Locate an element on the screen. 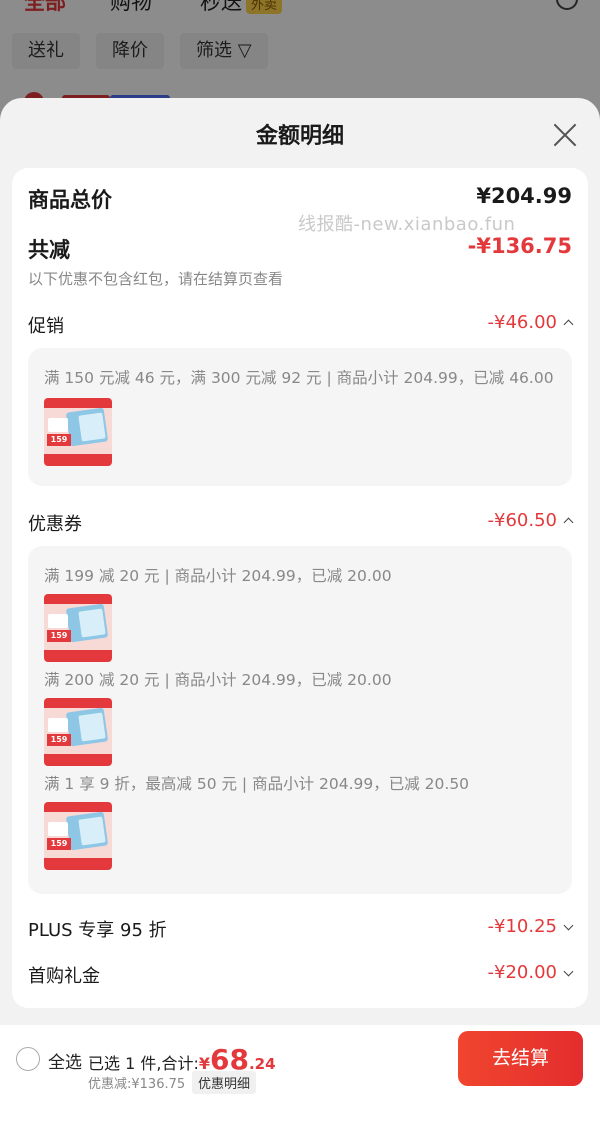  total-reduce-label: 共减 is located at coordinates (49, 250).